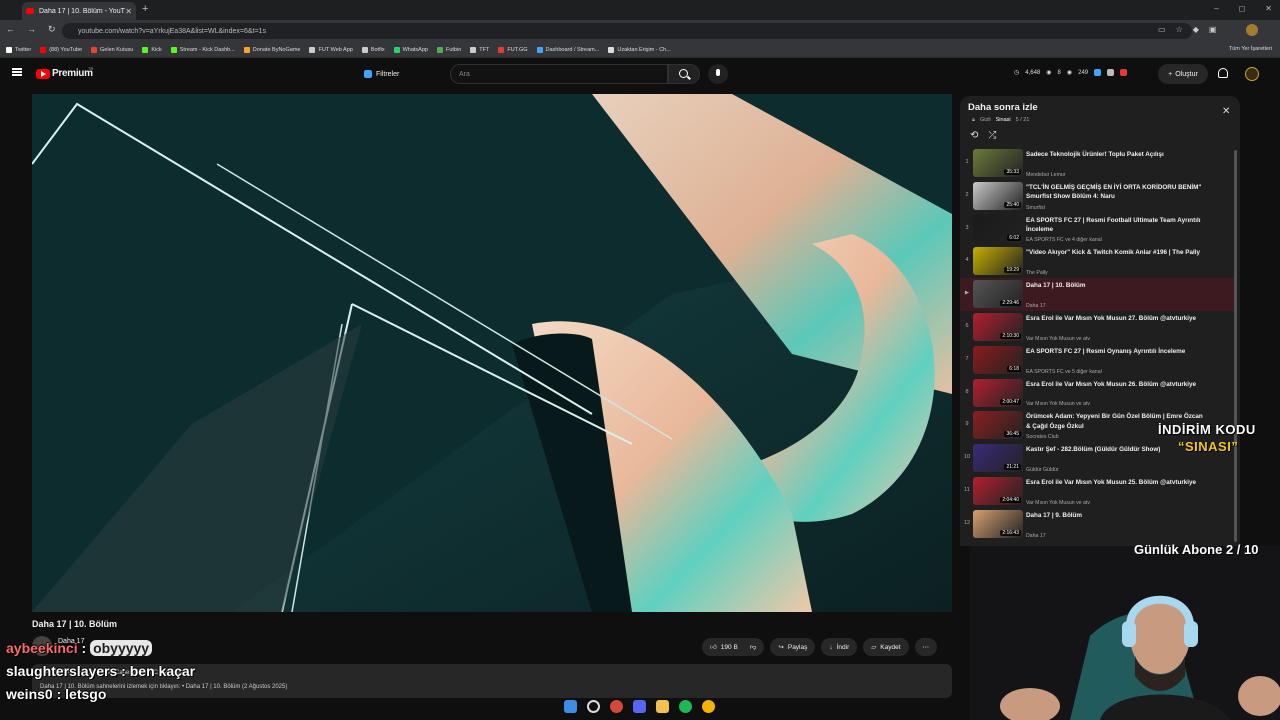 The width and height of the screenshot is (1280, 720). I want to click on bookmark-item: Donate ByNoGame, so click(271, 49).